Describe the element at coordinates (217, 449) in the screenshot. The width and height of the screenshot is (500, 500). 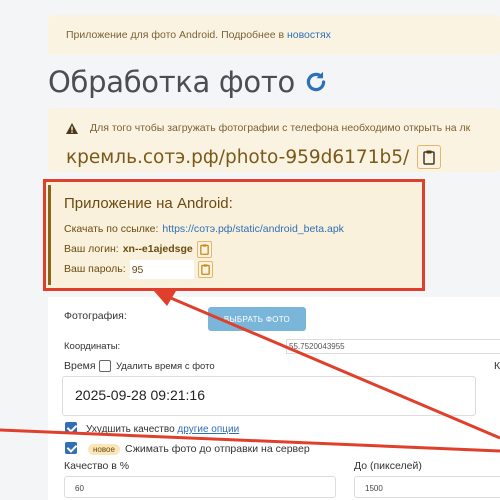
I see `compress-label: Сжимать фото до отправки на сервер` at that location.